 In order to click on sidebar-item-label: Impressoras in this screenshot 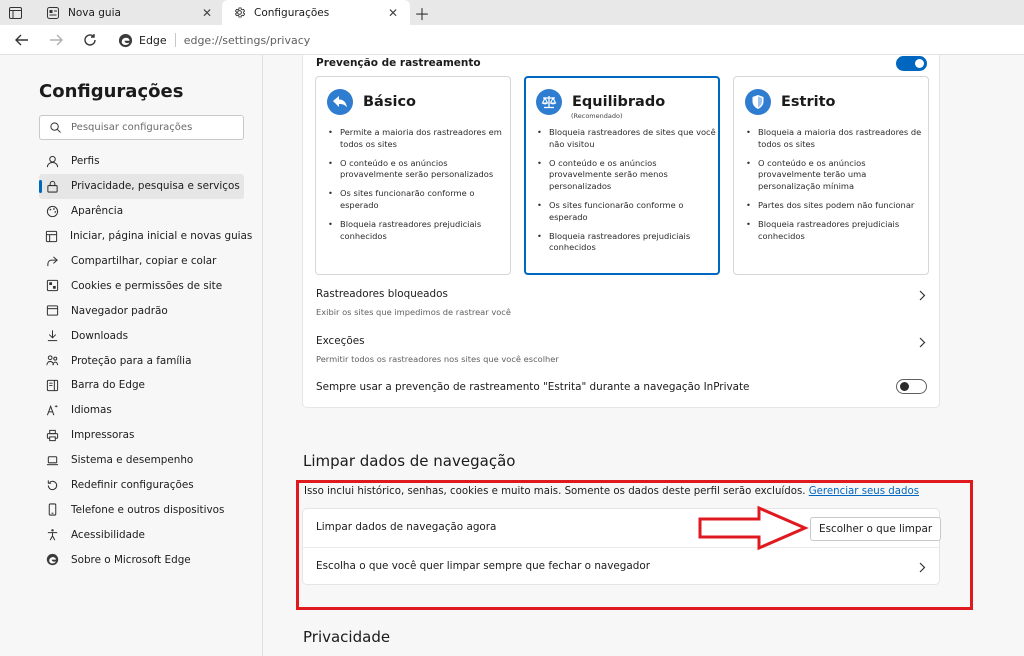, I will do `click(103, 435)`.